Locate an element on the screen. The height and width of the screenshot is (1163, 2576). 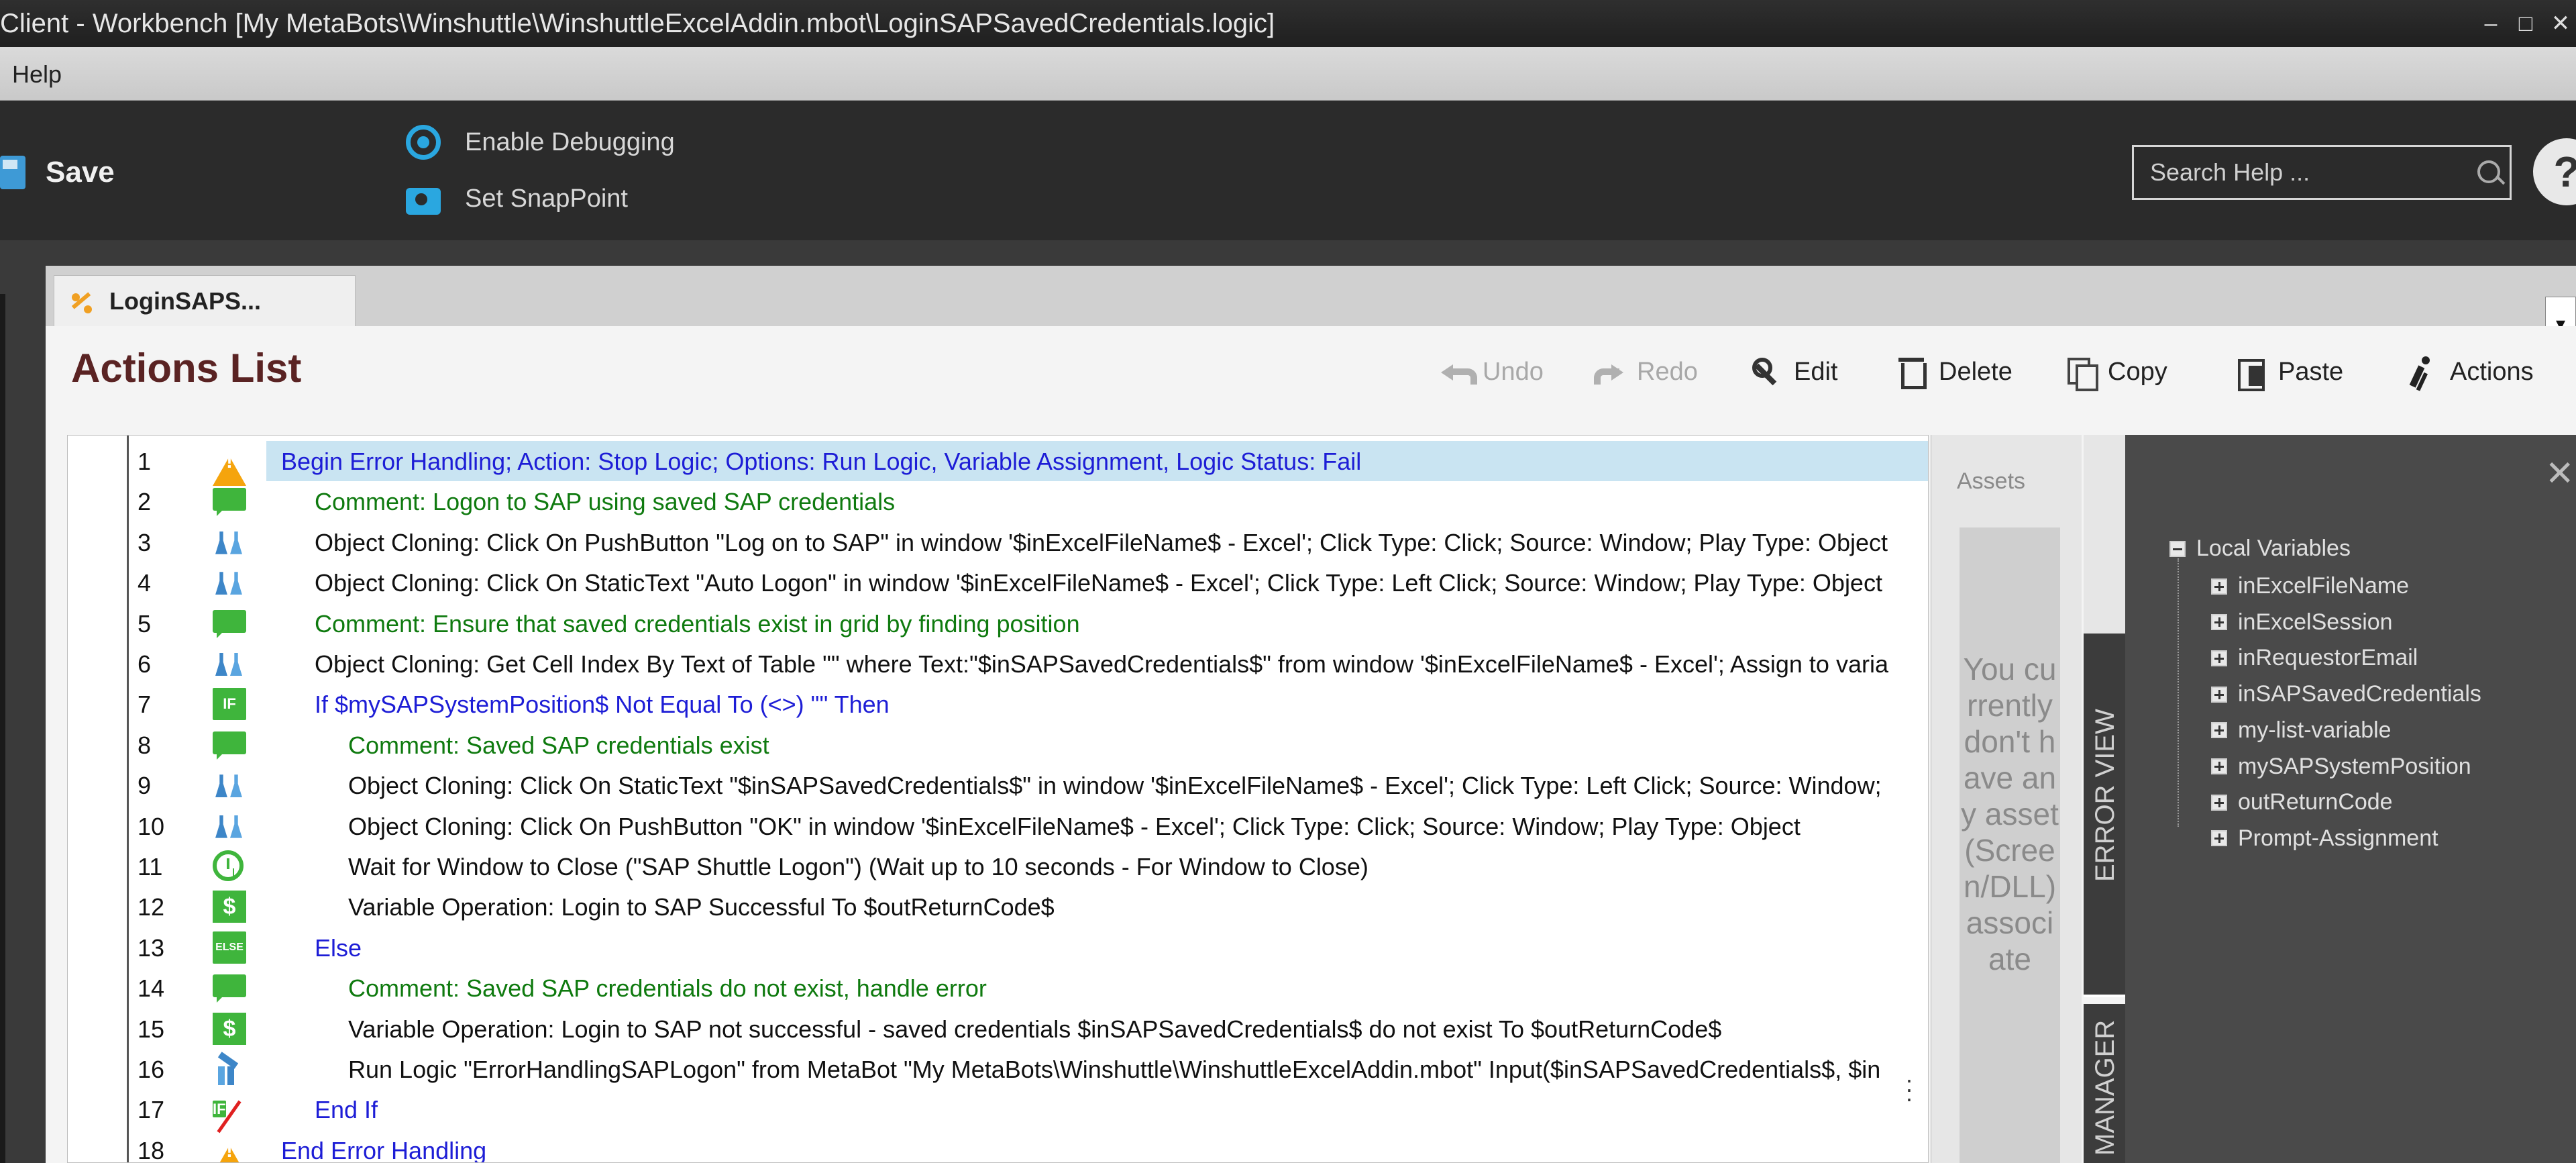
collapse-icon is located at coordinates (2177, 548).